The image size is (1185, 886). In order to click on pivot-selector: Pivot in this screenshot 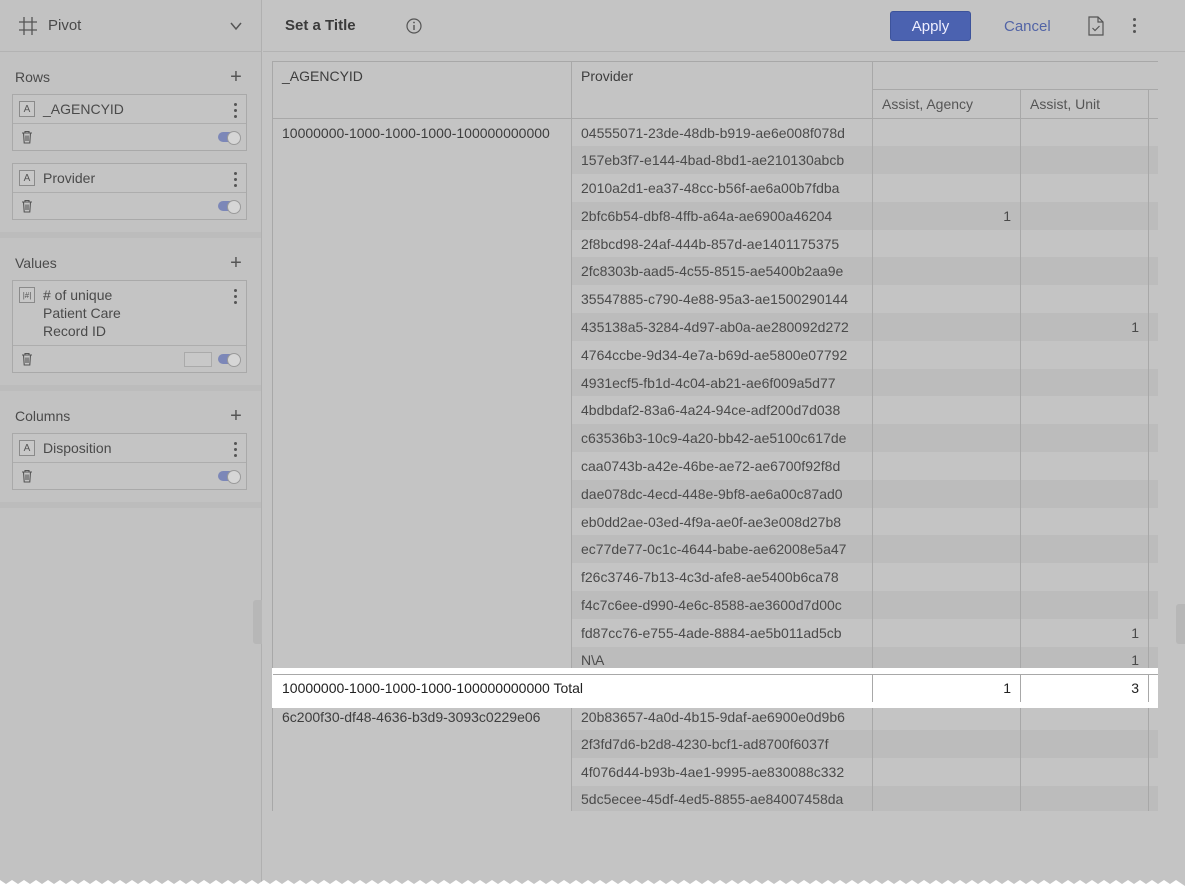, I will do `click(130, 26)`.